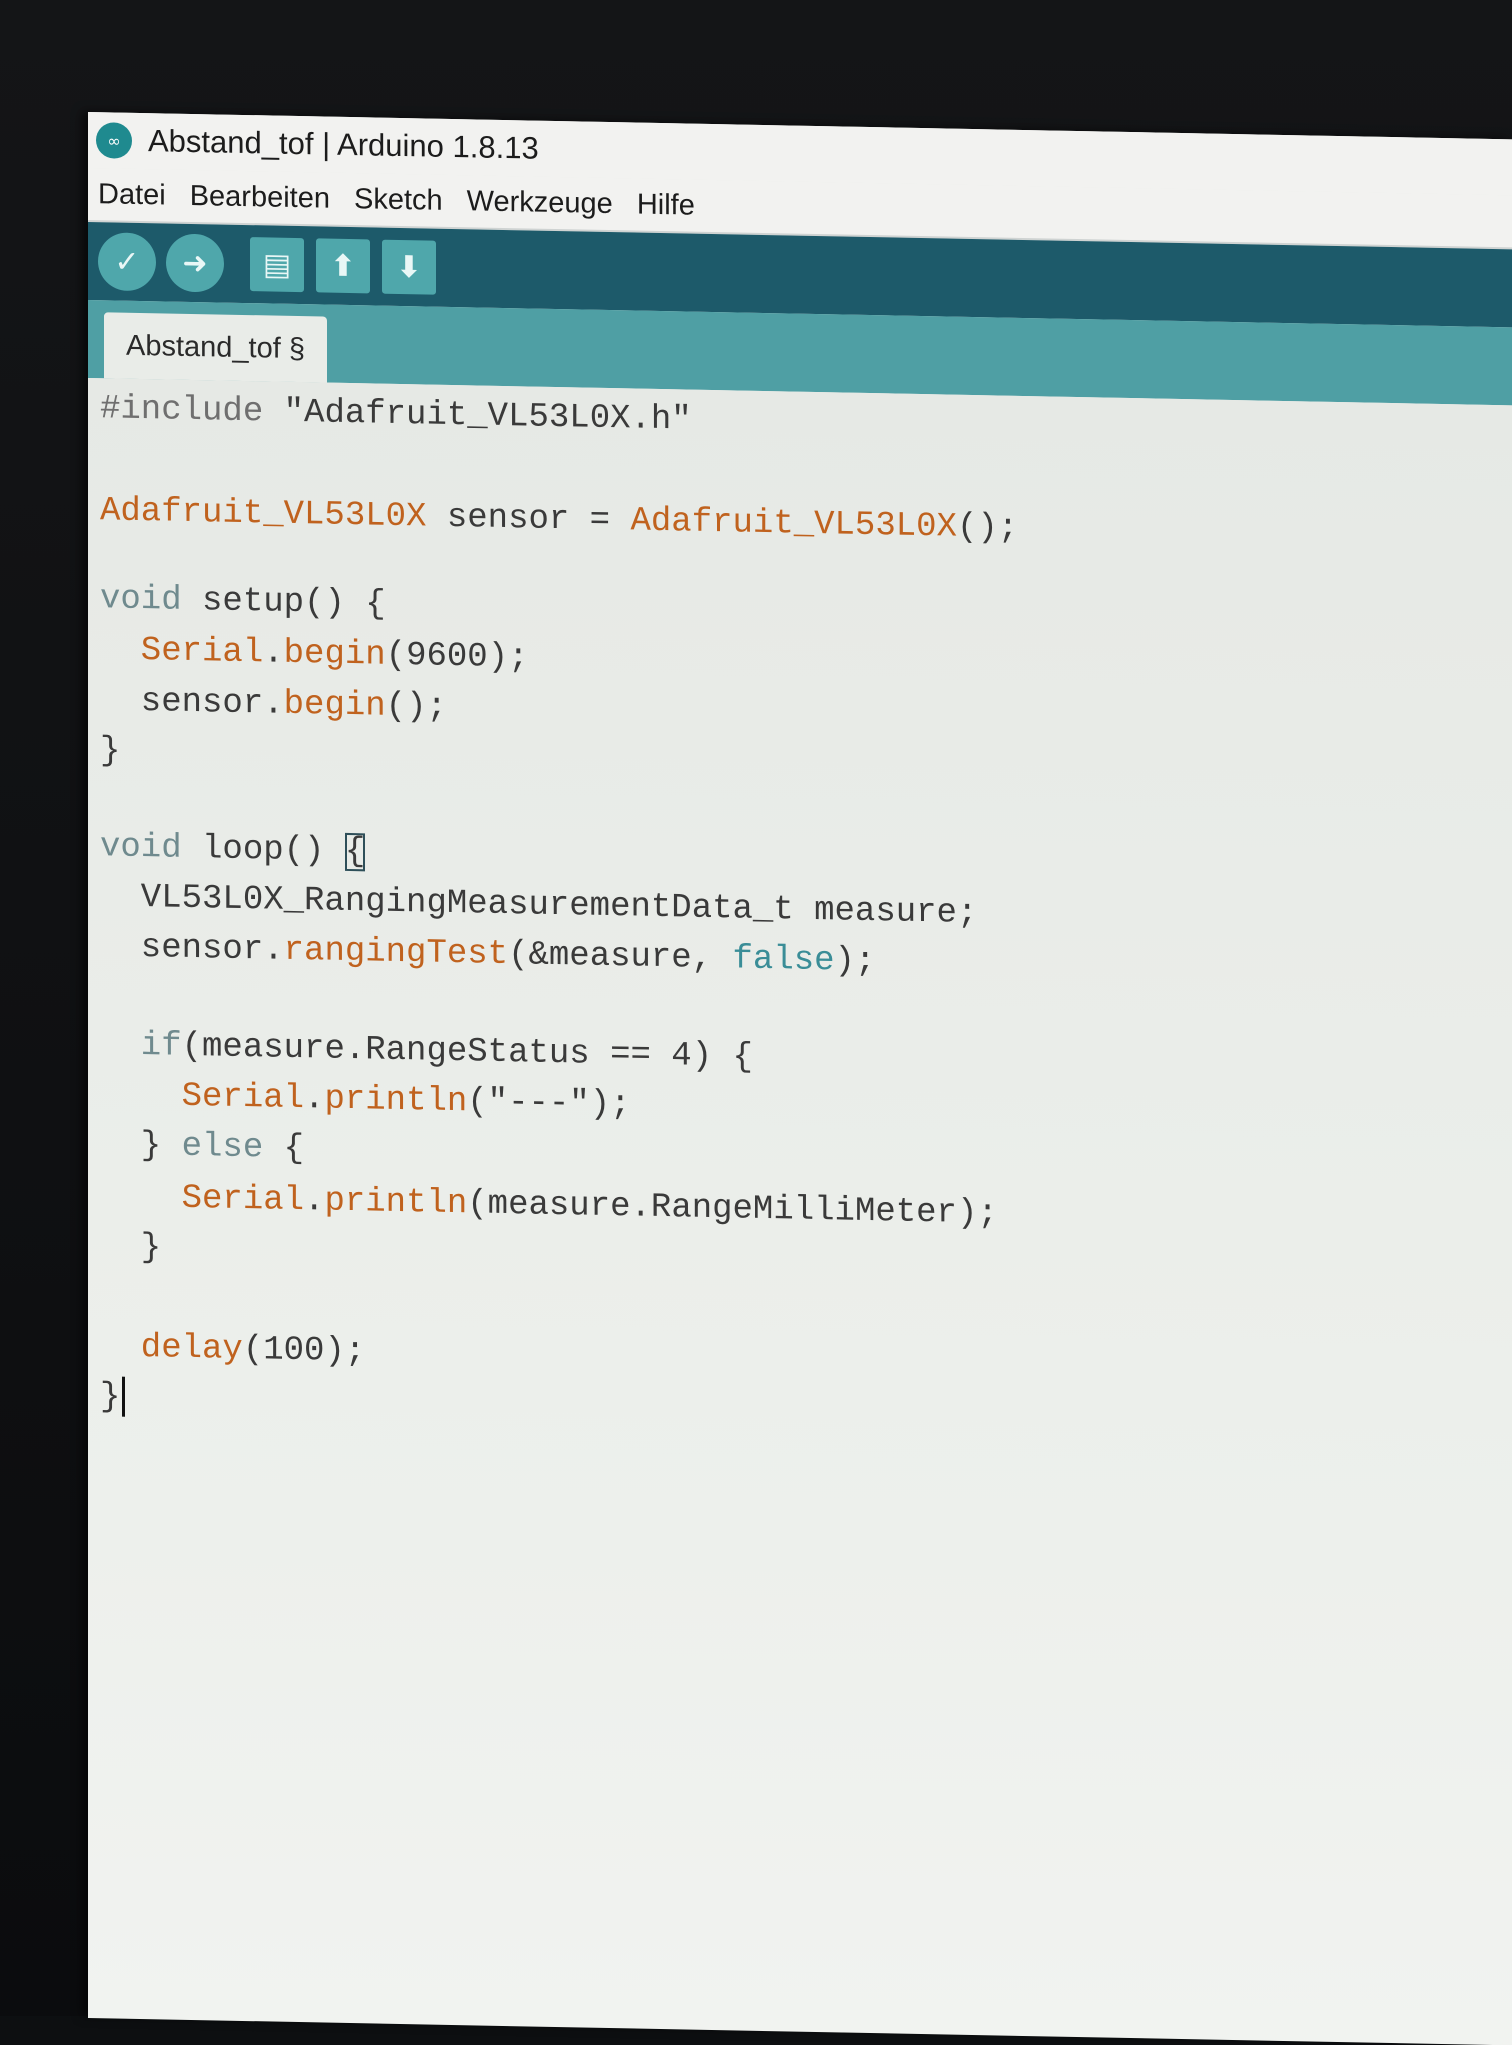 Image resolution: width=1512 pixels, height=2045 pixels. I want to click on code-line-20: delay(100);, so click(232, 1349).